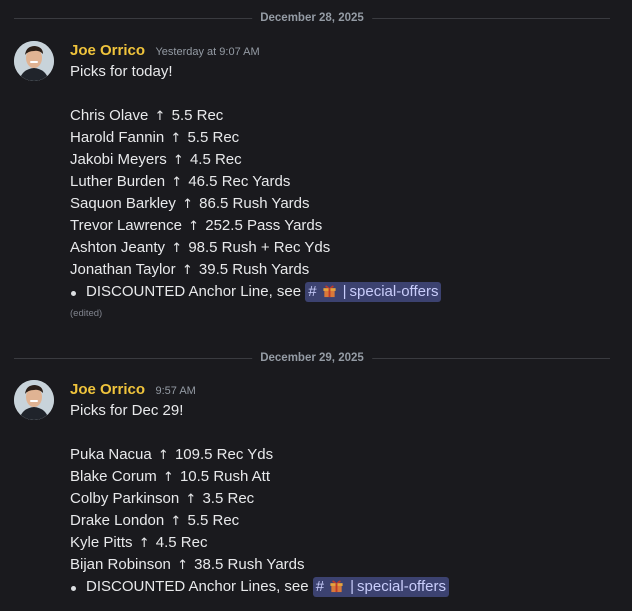 The width and height of the screenshot is (632, 611). What do you see at coordinates (86, 313) in the screenshot?
I see `edited-marker: (edited)` at bounding box center [86, 313].